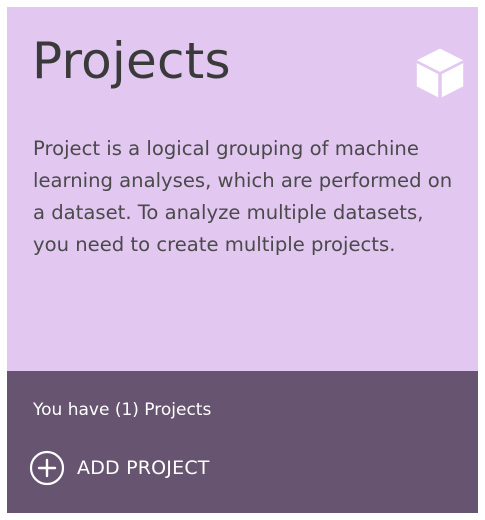 This screenshot has width=485, height=520. Describe the element at coordinates (47, 468) in the screenshot. I see `plus-circle-icon` at that location.